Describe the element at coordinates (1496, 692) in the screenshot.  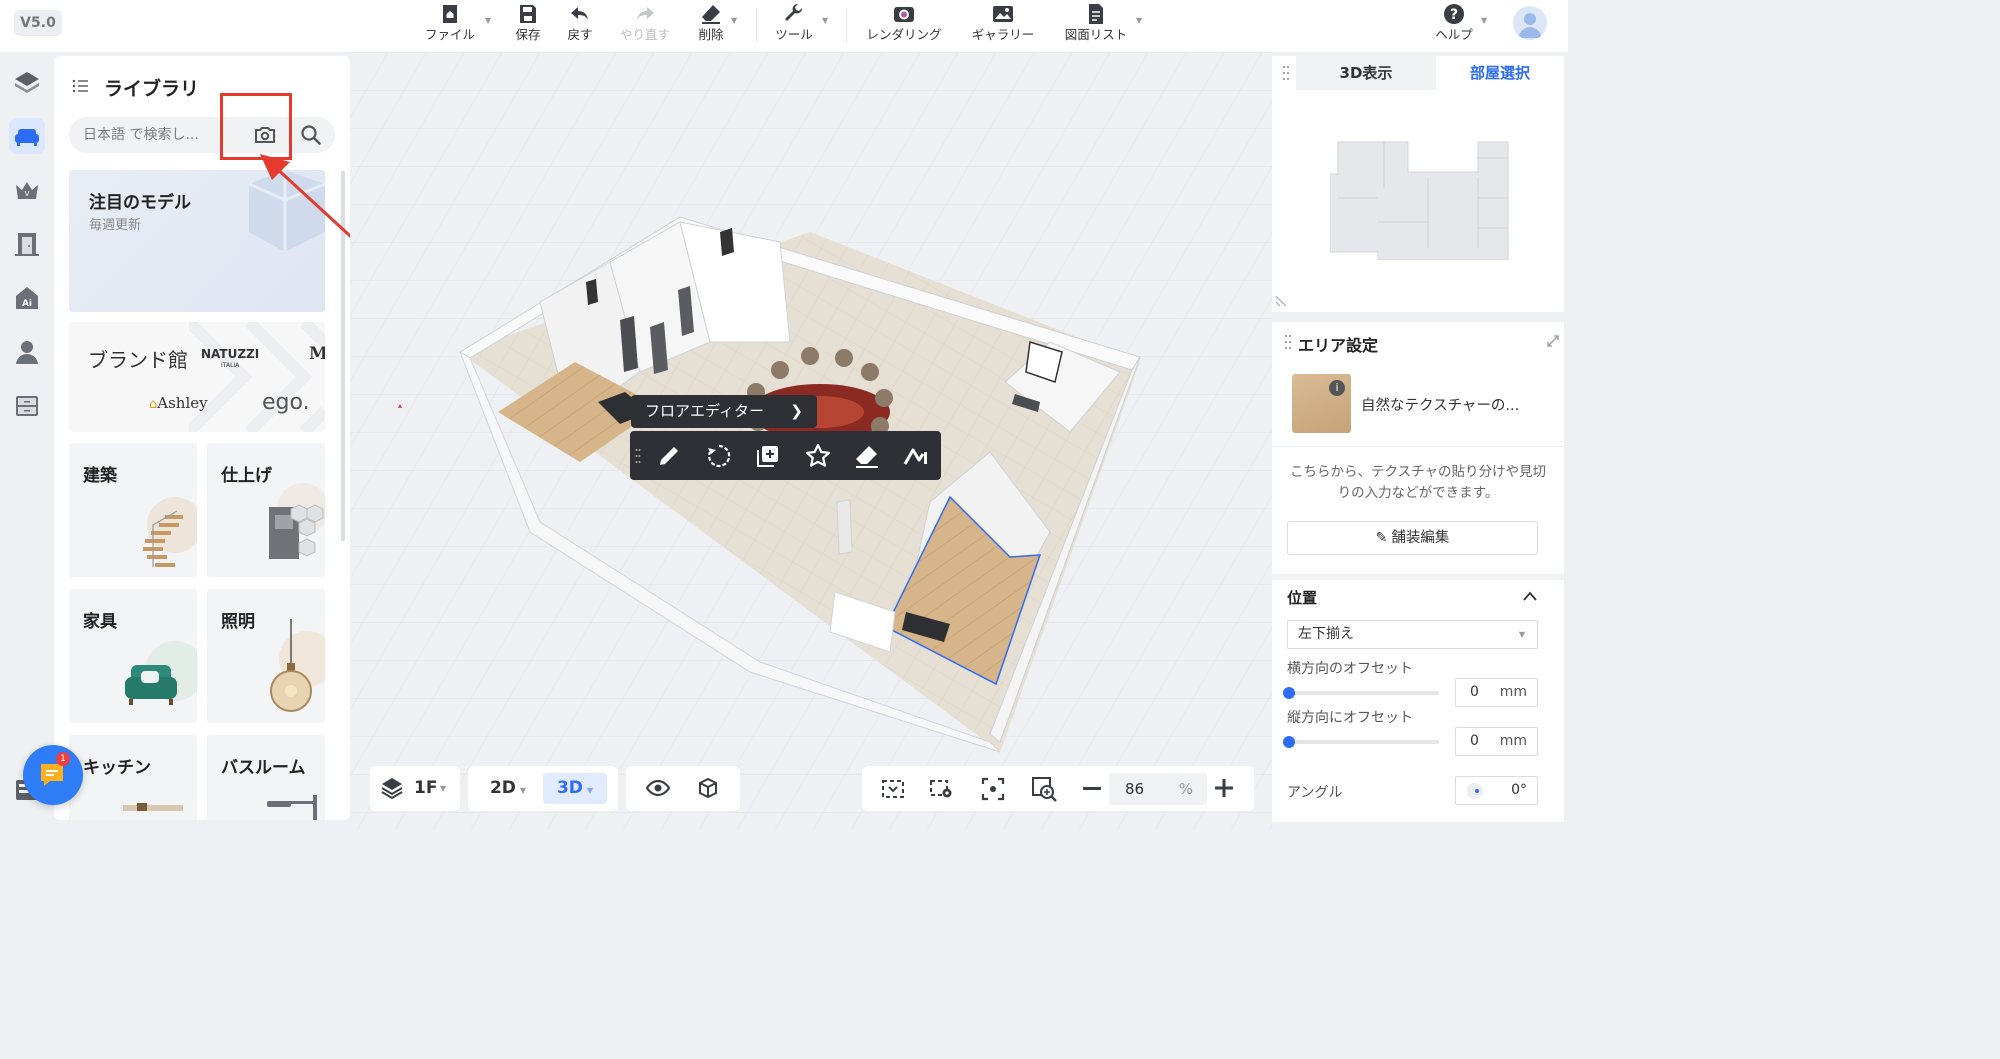
I see `h-offset-input: 0 mm` at that location.